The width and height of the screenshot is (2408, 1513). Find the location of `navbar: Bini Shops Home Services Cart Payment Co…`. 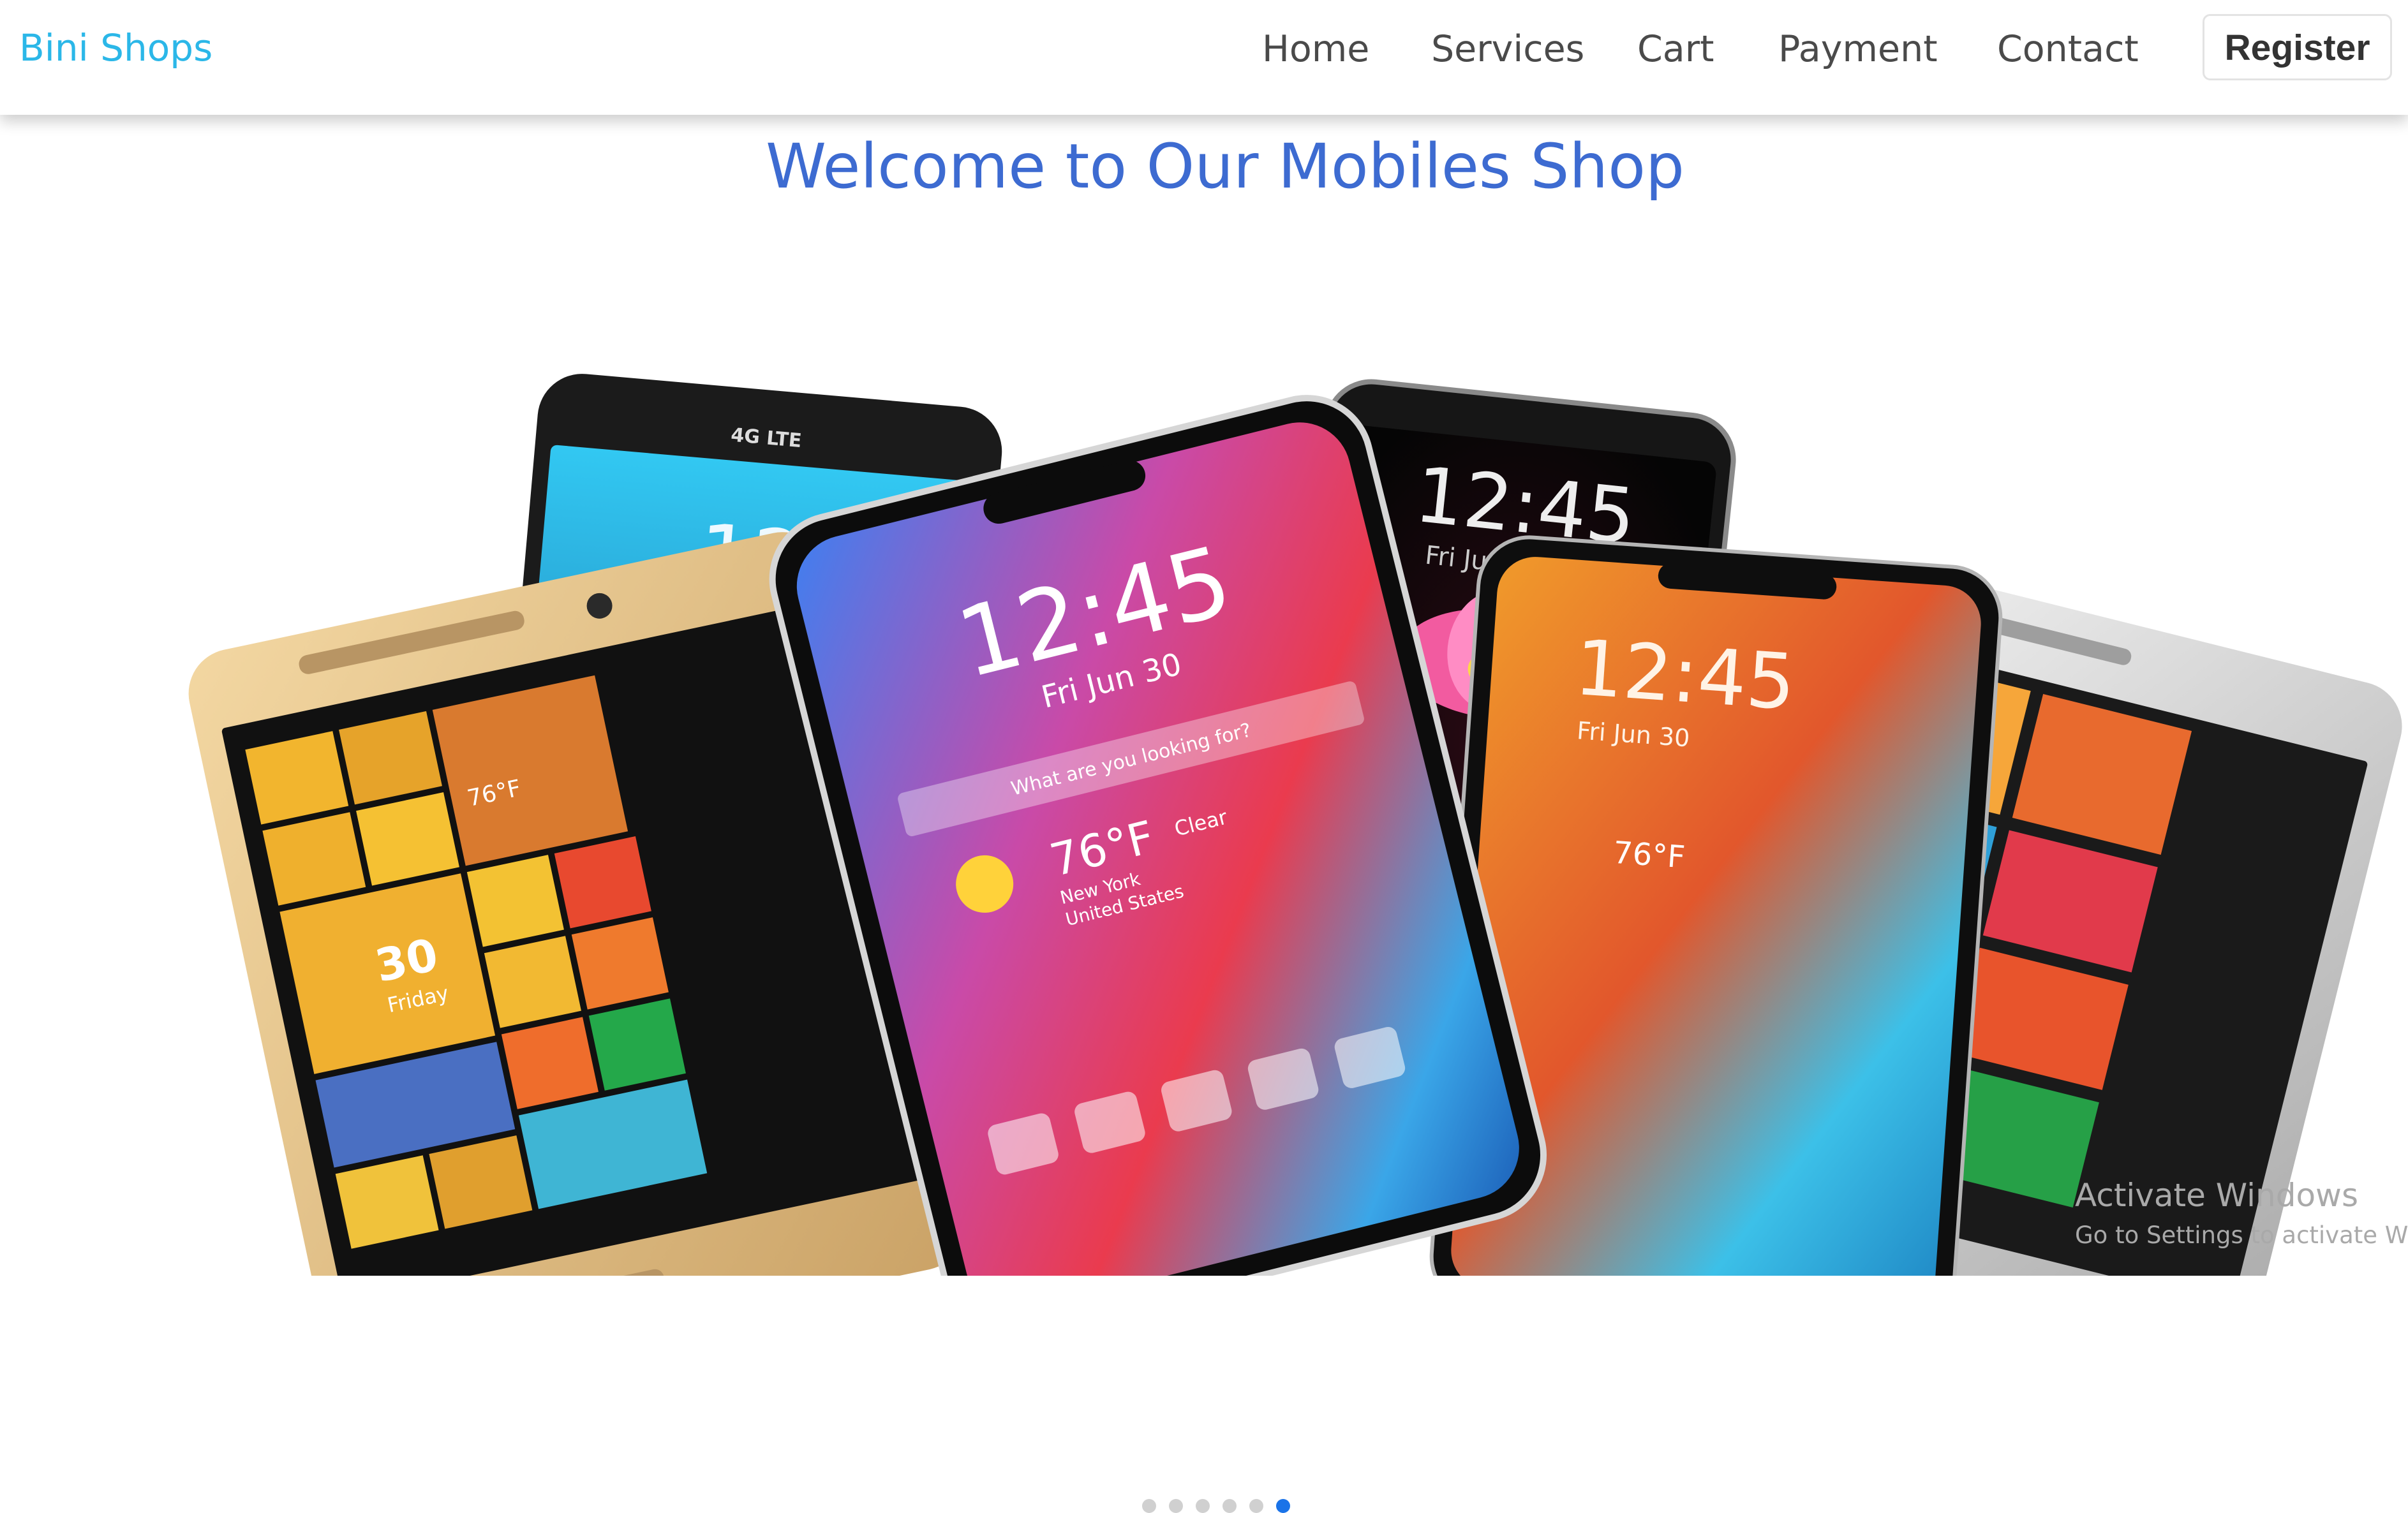

navbar: Bini Shops Home Services Cart Payment Co… is located at coordinates (1204, 57).